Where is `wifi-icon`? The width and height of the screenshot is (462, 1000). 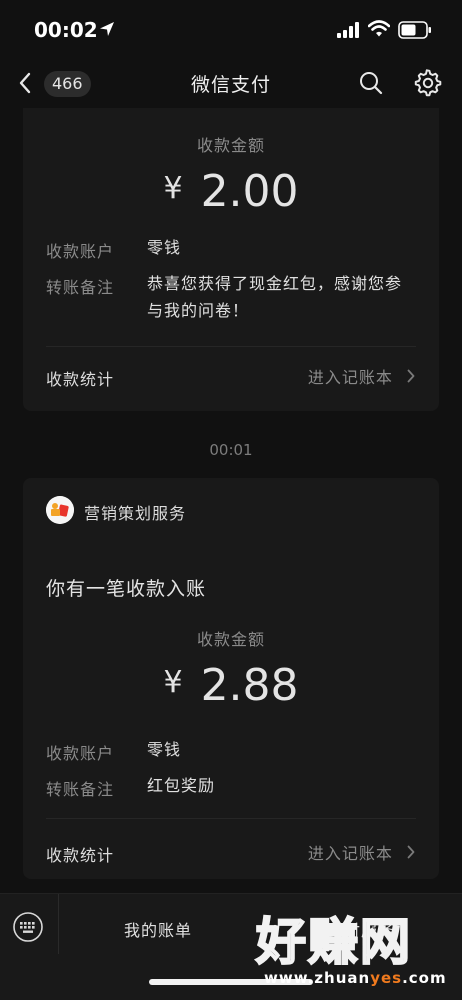
wifi-icon is located at coordinates (379, 28).